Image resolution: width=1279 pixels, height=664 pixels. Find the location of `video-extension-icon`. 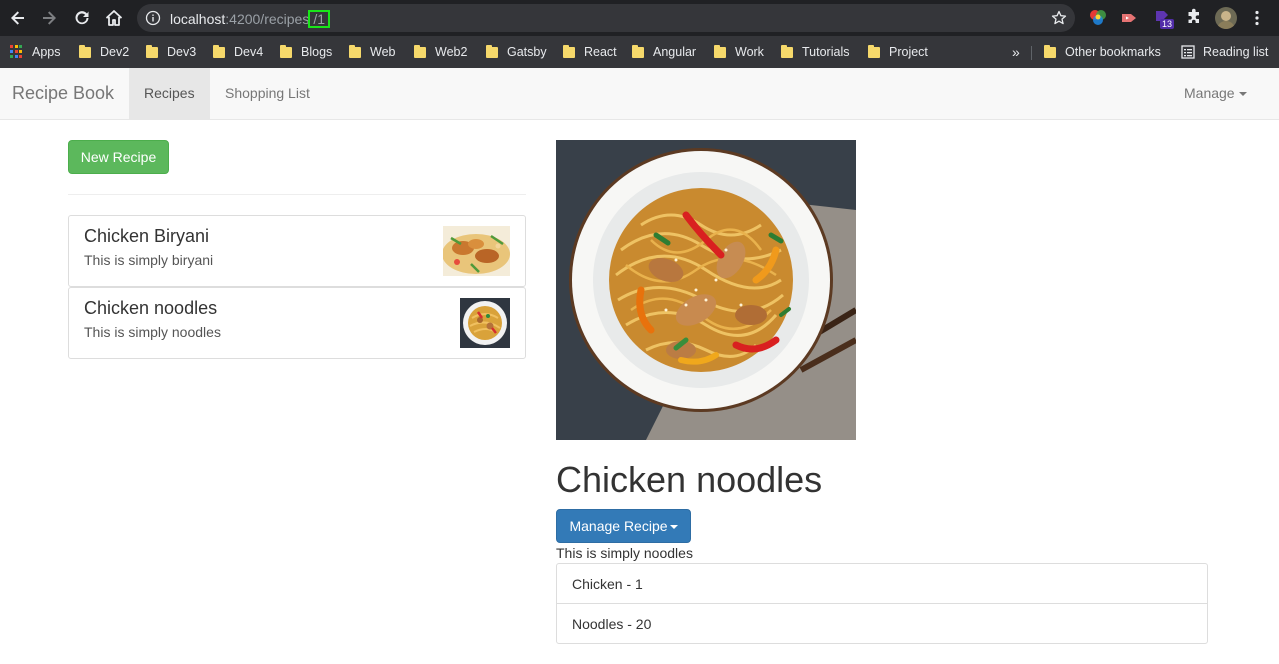

video-extension-icon is located at coordinates (1130, 18).